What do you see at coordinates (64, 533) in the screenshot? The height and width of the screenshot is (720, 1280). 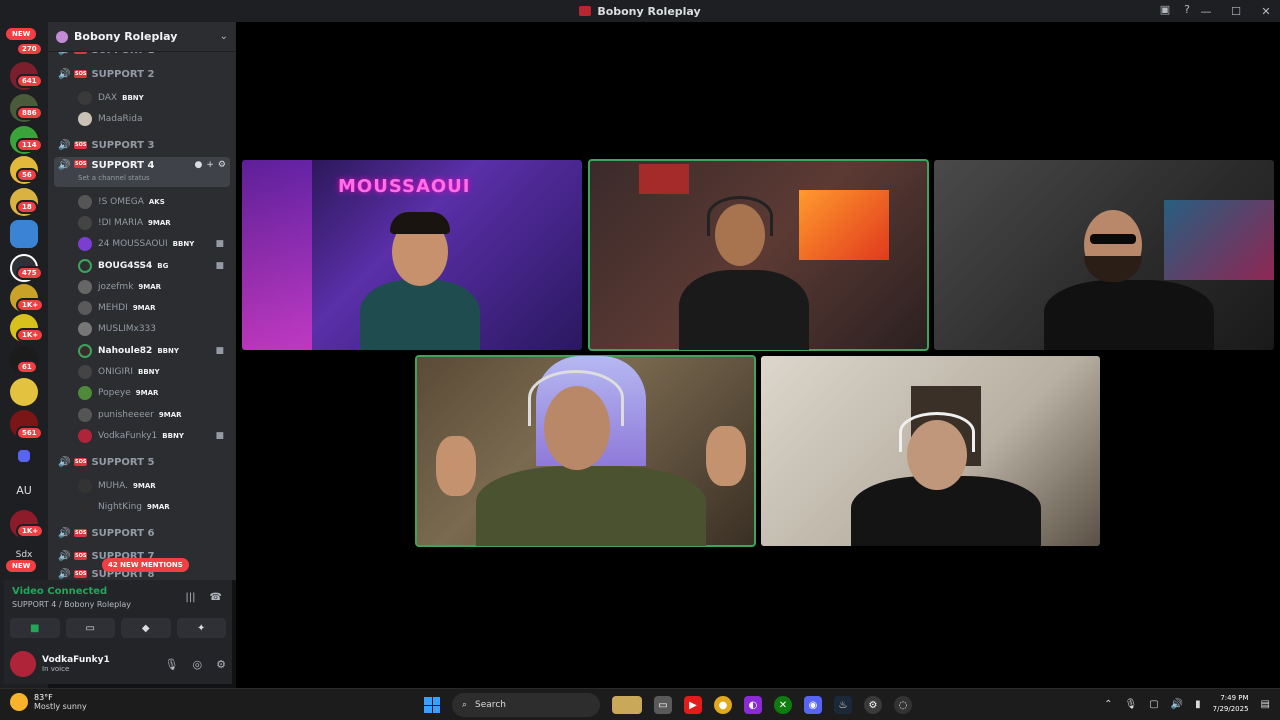 I see `speaker-icon: 🔊` at bounding box center [64, 533].